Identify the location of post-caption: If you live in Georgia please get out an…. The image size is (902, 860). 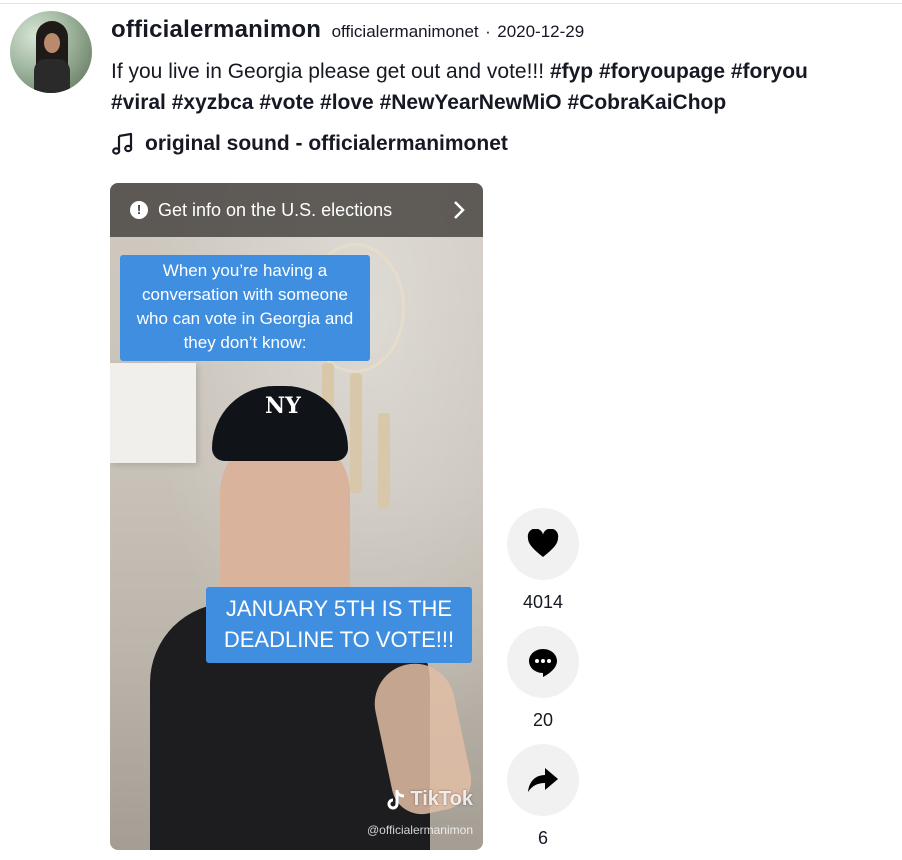
(501, 87).